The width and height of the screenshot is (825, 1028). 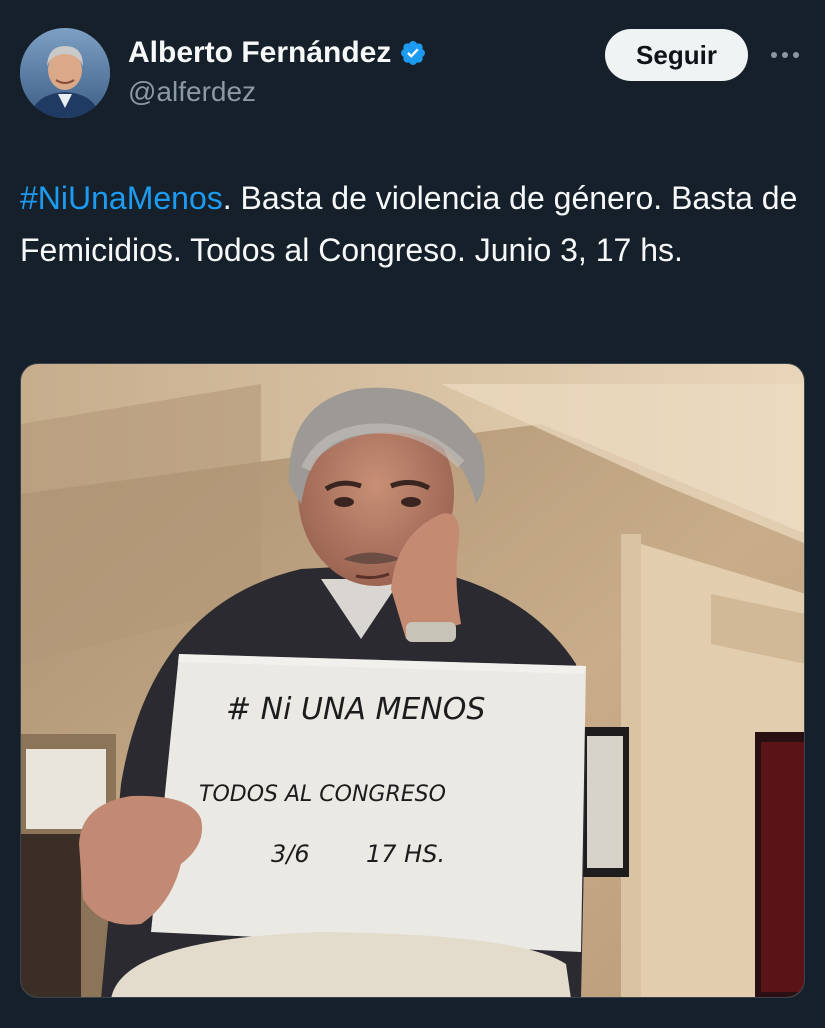 I want to click on avatar-image, so click(x=65, y=73).